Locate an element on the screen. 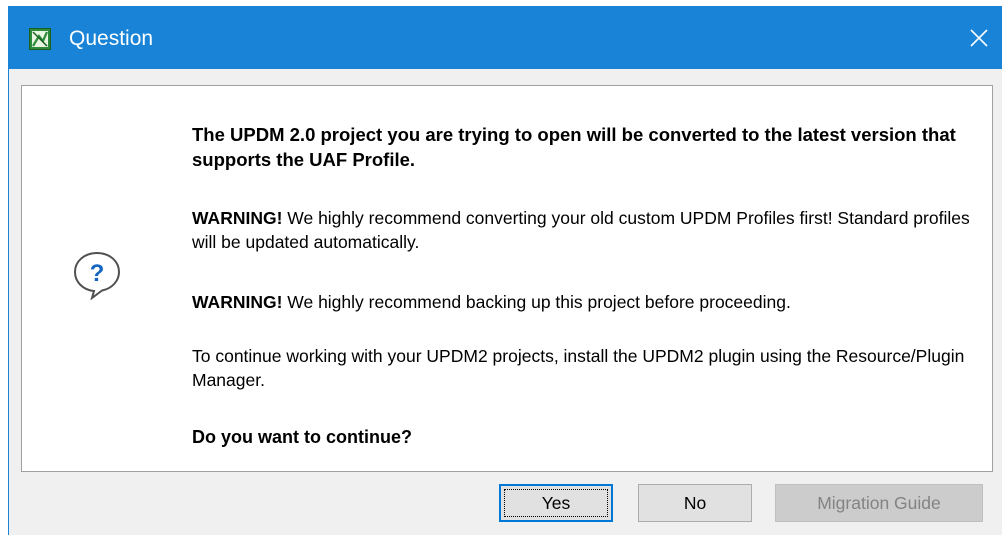  close-icon is located at coordinates (979, 38).